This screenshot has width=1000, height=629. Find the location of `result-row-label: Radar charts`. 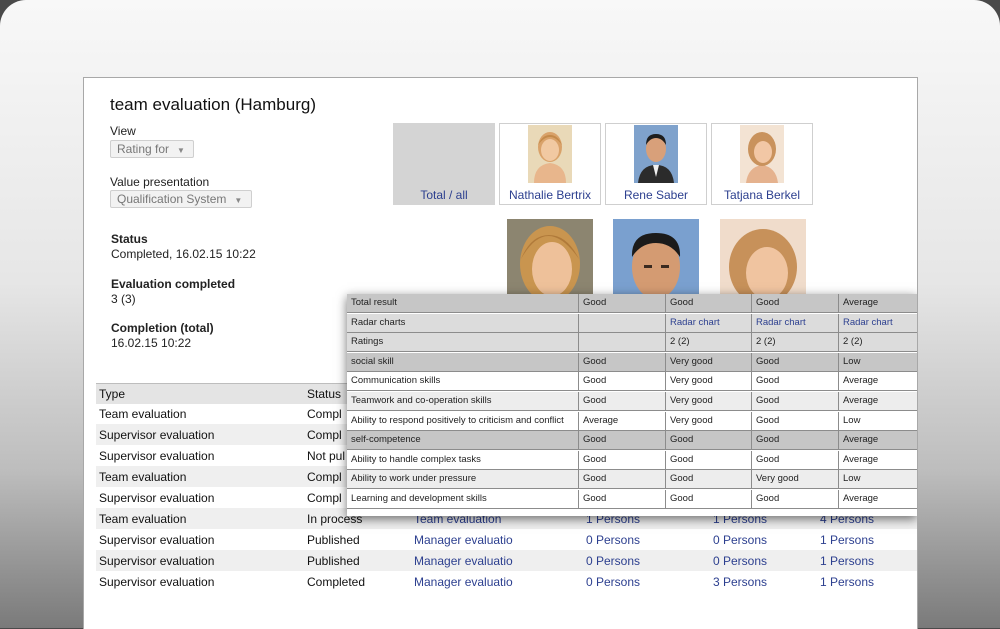

result-row-label: Radar charts is located at coordinates (378, 322).